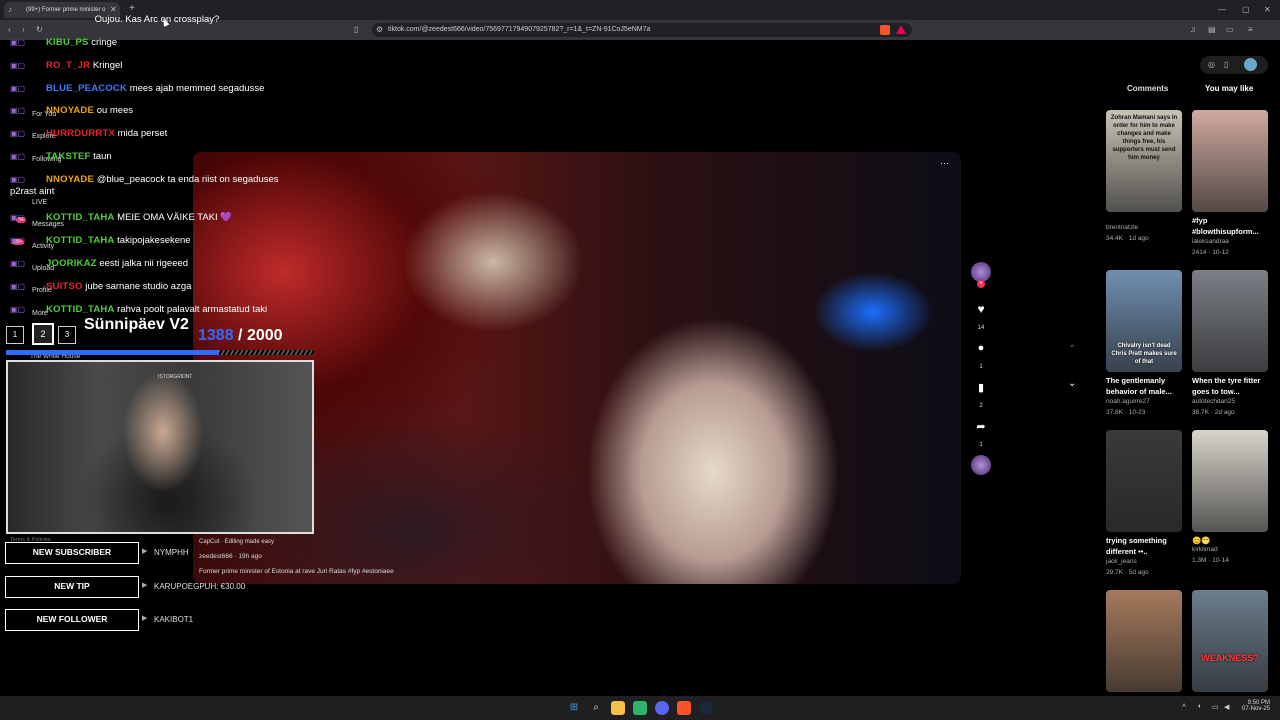 This screenshot has height=720, width=1280. I want to click on next-video-icon: ⌄, so click(1072, 383).